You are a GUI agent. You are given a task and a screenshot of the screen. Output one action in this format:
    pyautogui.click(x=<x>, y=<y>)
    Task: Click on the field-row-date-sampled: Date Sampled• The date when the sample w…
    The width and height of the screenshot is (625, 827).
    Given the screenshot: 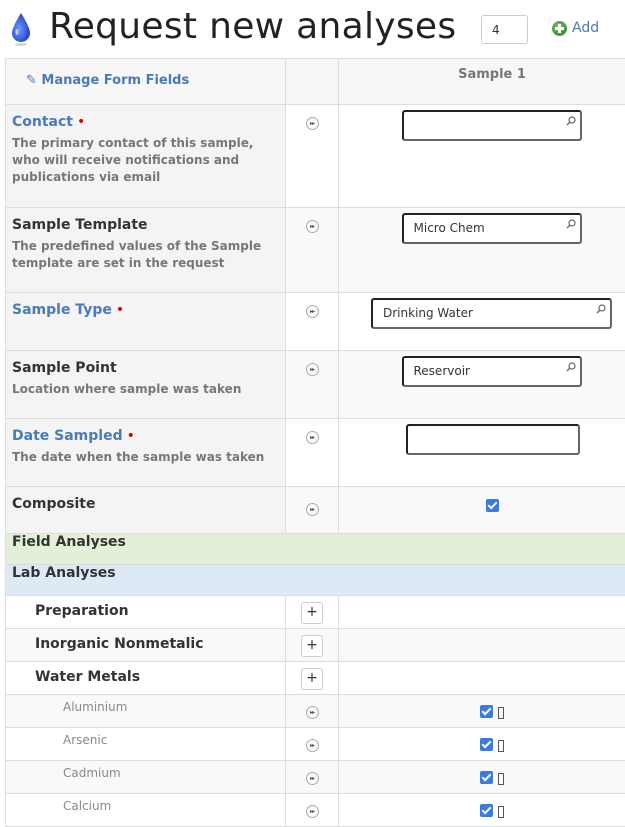 What is the action you would take?
    pyautogui.click(x=315, y=453)
    